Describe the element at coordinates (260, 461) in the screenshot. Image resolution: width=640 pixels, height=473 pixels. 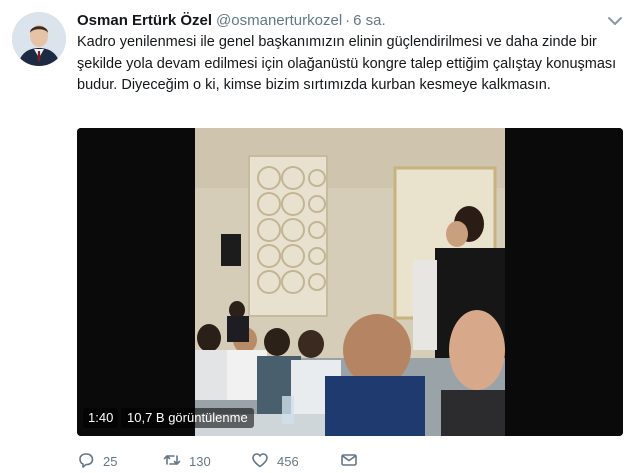
I see `heart-icon` at that location.